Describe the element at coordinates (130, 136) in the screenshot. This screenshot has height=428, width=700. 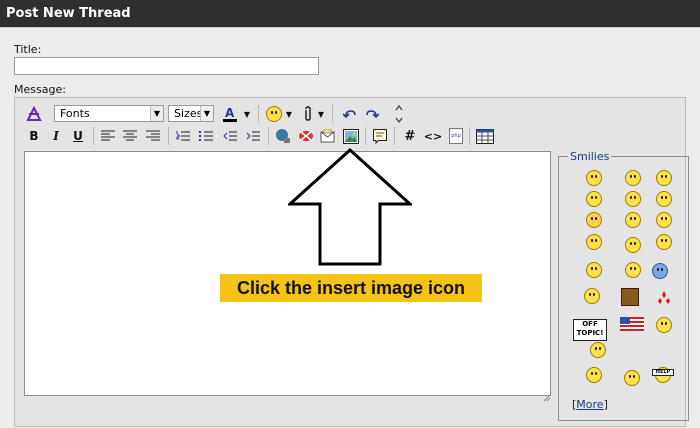
I see `align-center-icon` at that location.